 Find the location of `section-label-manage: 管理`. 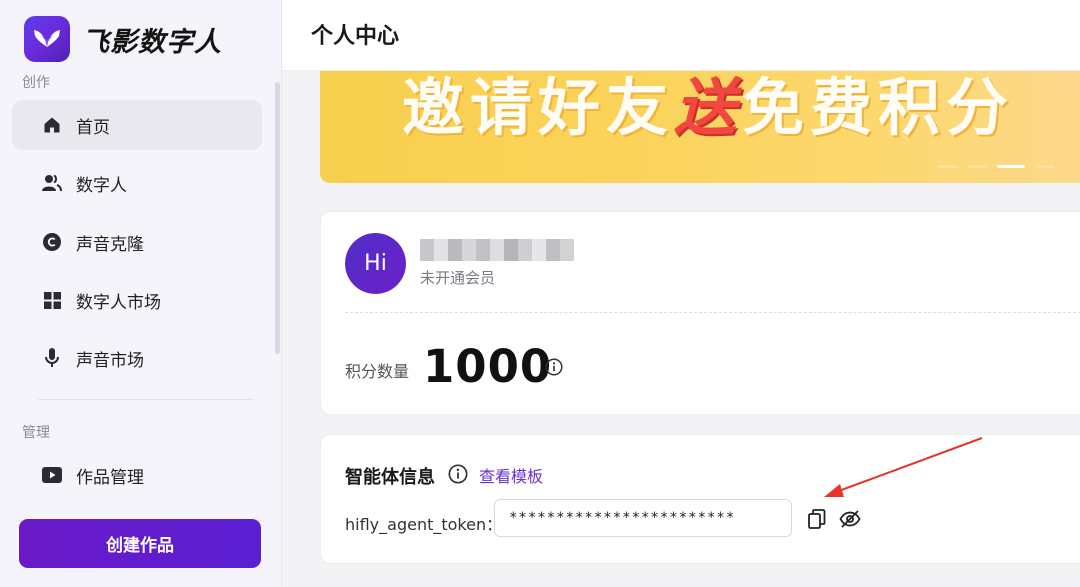

section-label-manage: 管理 is located at coordinates (36, 433).